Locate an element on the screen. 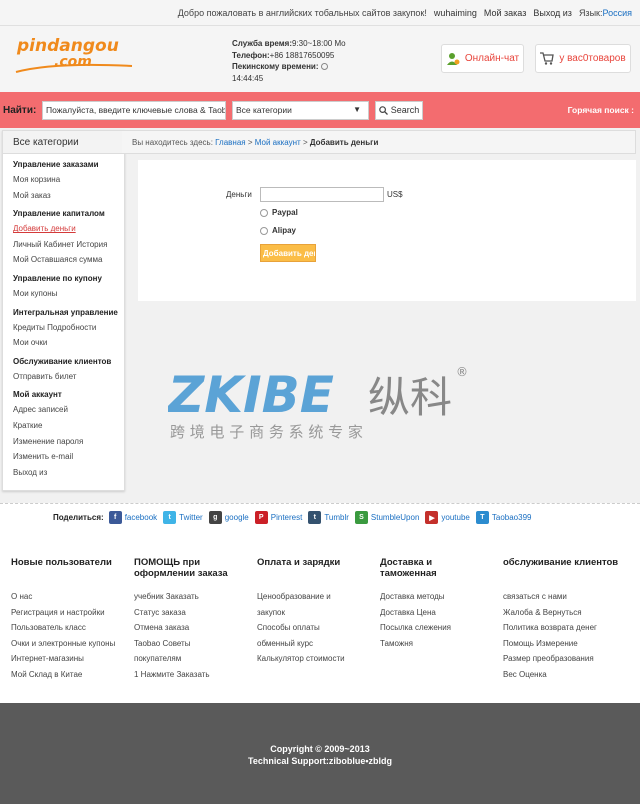  category-select: Все категории ▼ is located at coordinates (300, 110).